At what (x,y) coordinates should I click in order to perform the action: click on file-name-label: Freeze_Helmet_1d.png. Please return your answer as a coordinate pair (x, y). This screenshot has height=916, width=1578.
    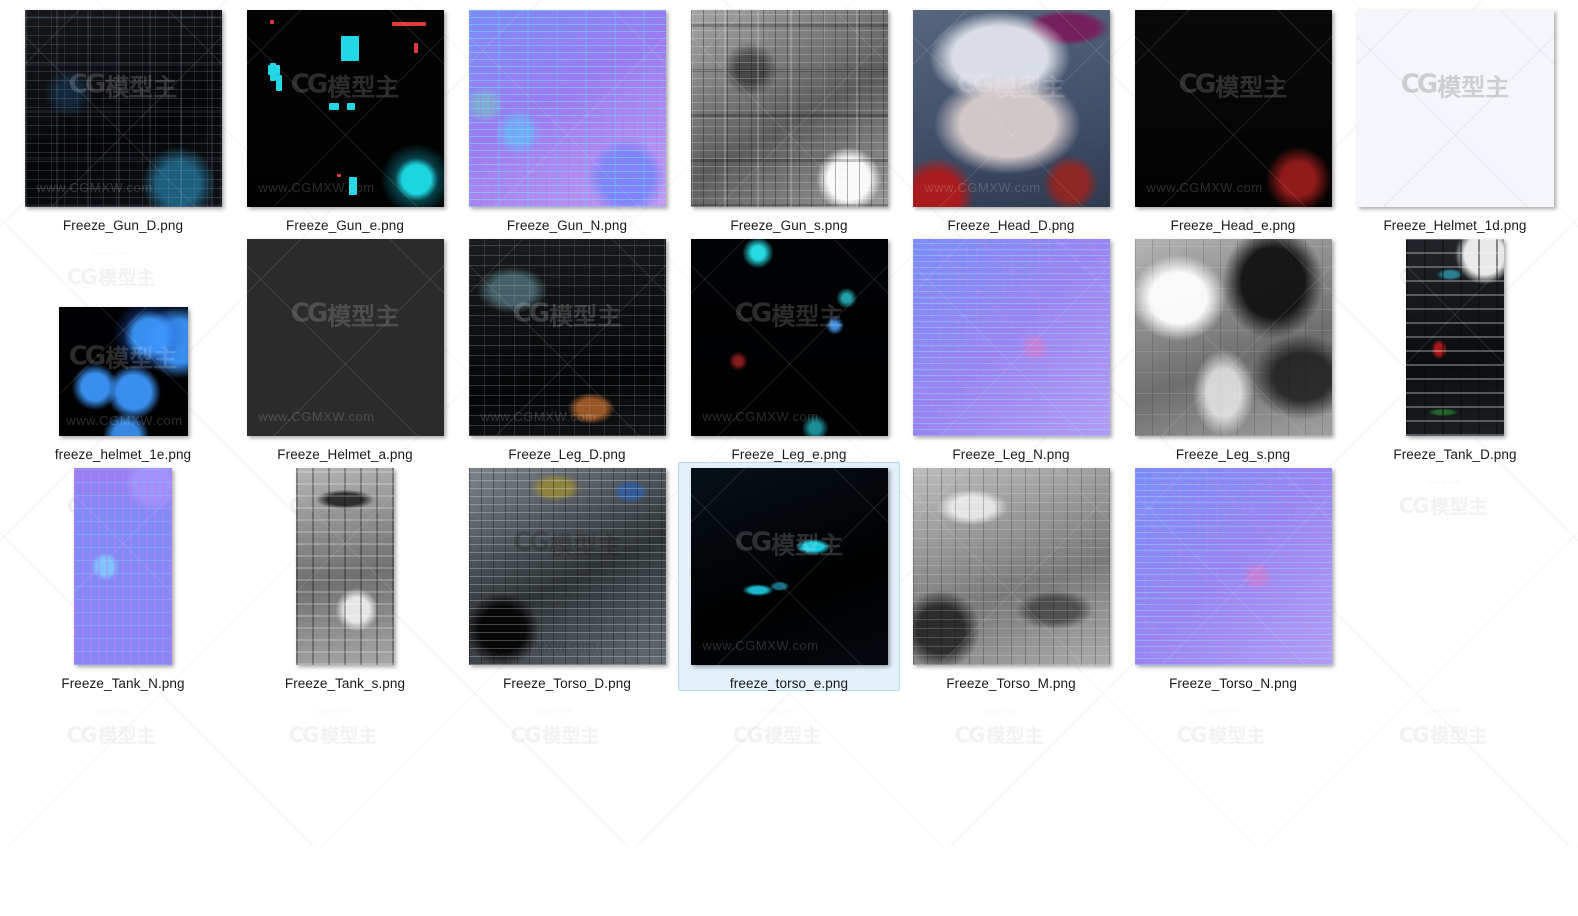
    Looking at the image, I should click on (1454, 225).